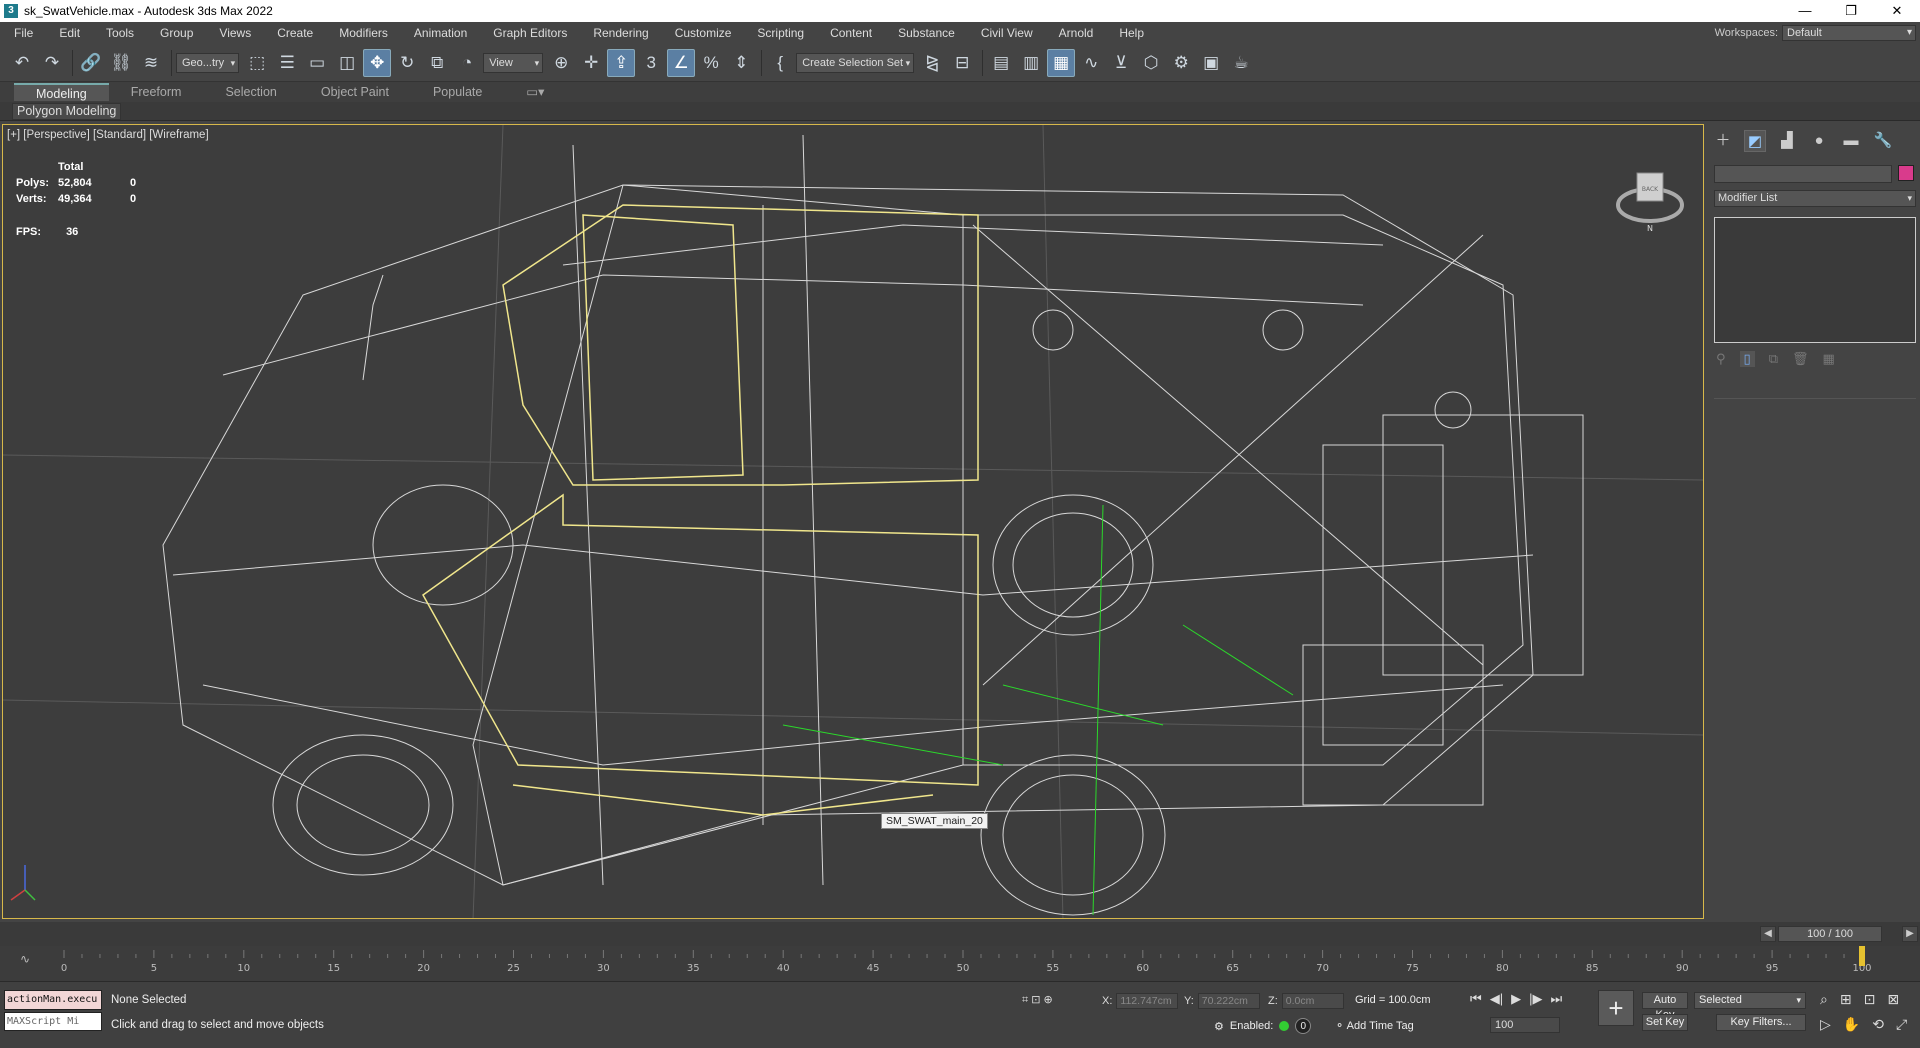 This screenshot has width=1920, height=1048. Describe the element at coordinates (362, 33) in the screenshot. I see `menu-modifiers: Modifiers` at that location.